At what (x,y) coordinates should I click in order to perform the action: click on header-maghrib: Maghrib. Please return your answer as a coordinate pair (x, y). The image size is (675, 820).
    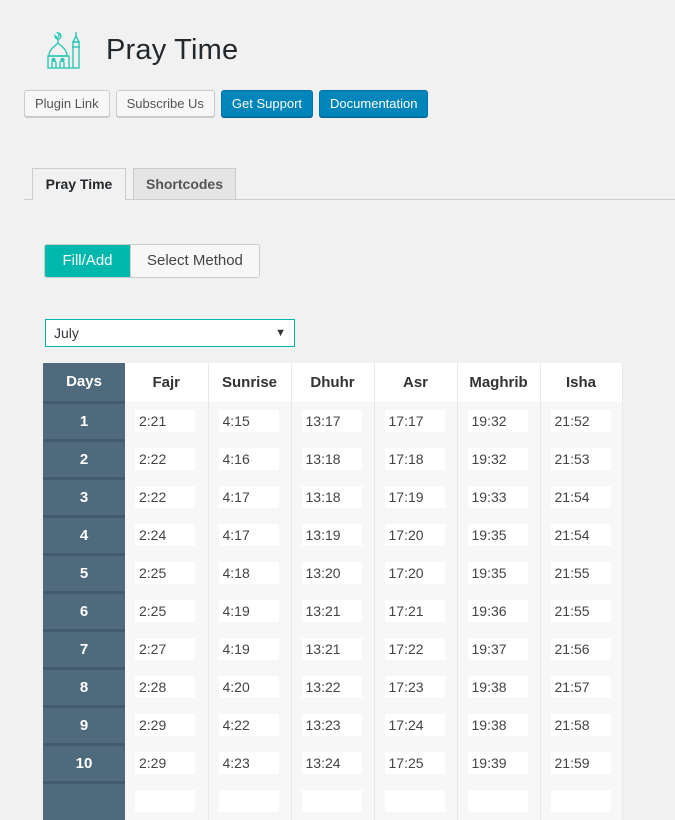
    Looking at the image, I should click on (499, 382).